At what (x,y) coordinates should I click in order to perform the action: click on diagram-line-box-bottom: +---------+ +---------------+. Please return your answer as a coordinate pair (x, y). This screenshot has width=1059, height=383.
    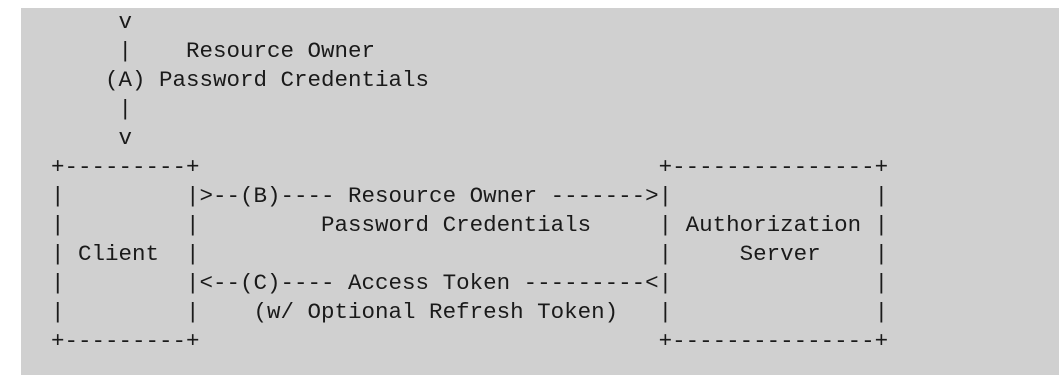
    Looking at the image, I should click on (470, 341).